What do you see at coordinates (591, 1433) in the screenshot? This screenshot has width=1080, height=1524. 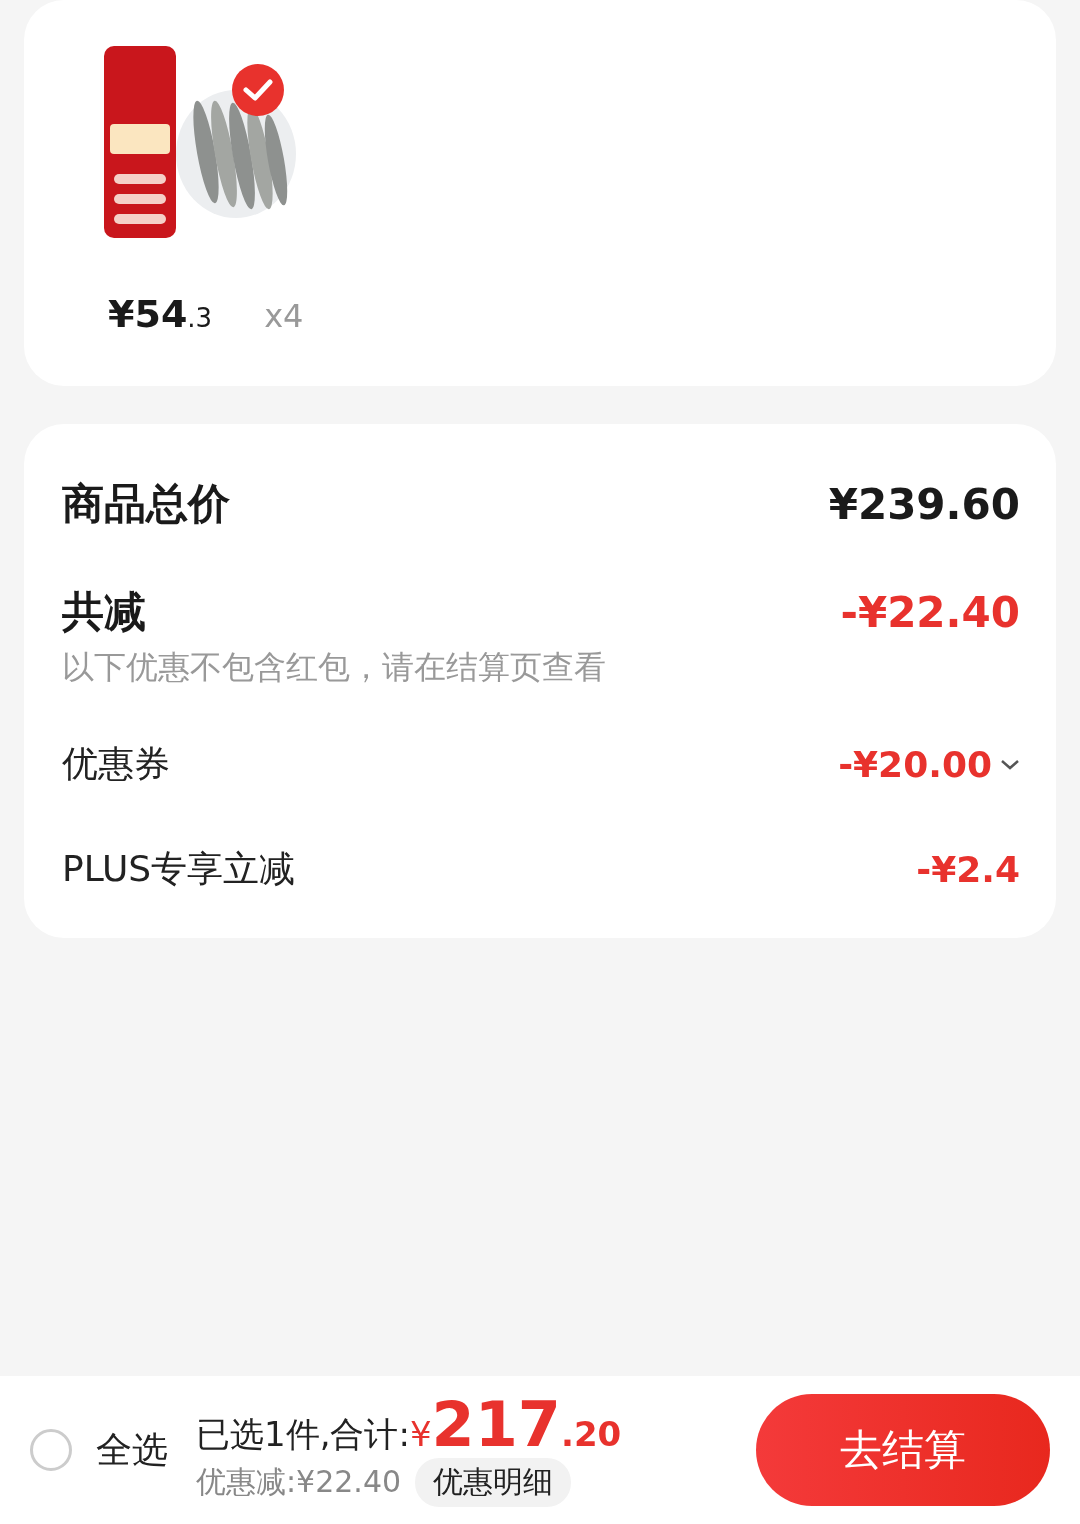 I see `total-decimal: .20` at bounding box center [591, 1433].